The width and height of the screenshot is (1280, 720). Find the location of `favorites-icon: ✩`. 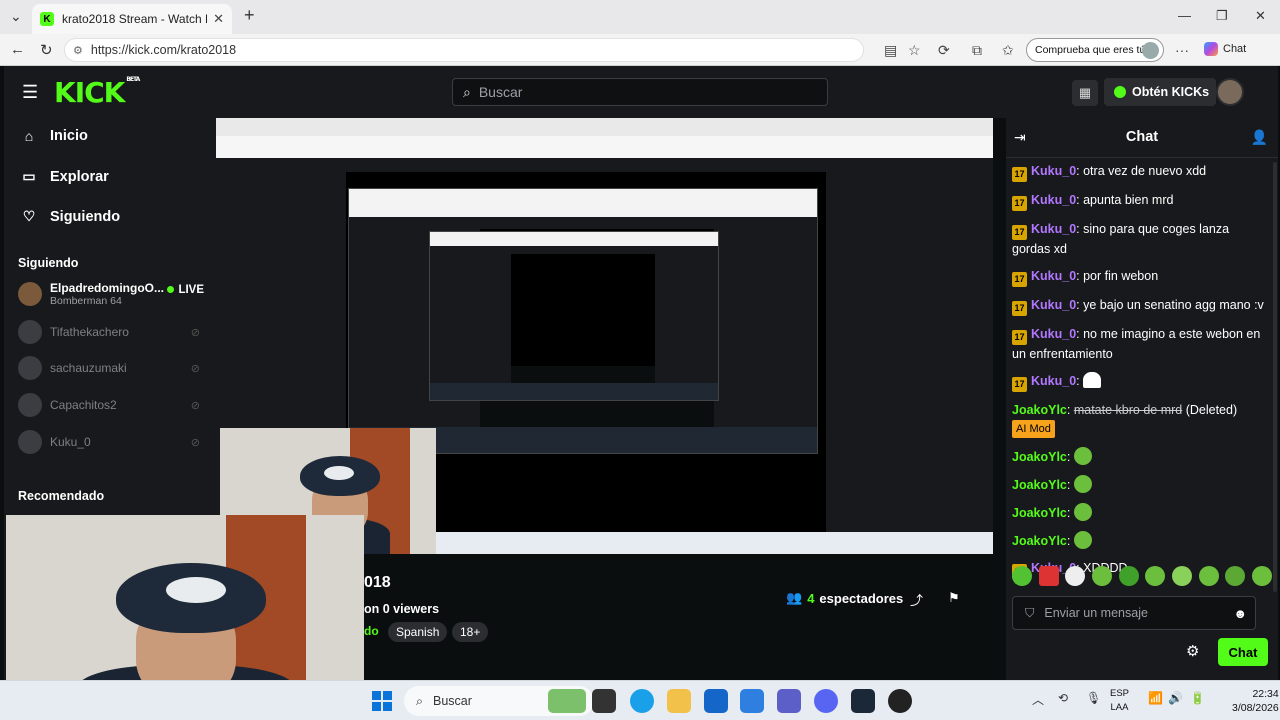

favorites-icon: ✩ is located at coordinates (1008, 50).